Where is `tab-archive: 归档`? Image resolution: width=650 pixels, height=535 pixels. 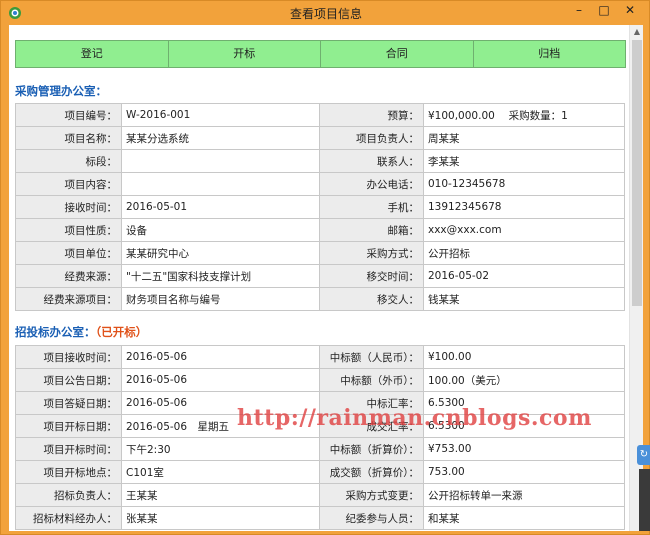
tab-archive: 归档 is located at coordinates (550, 54).